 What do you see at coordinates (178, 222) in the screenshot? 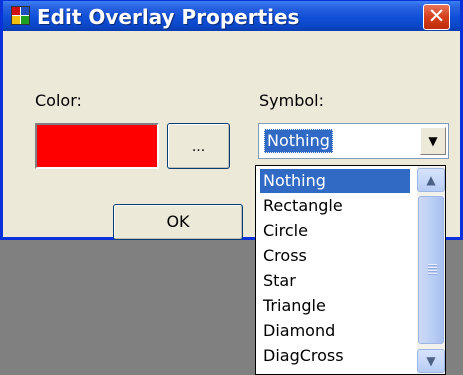
I see `ok-button: OK` at bounding box center [178, 222].